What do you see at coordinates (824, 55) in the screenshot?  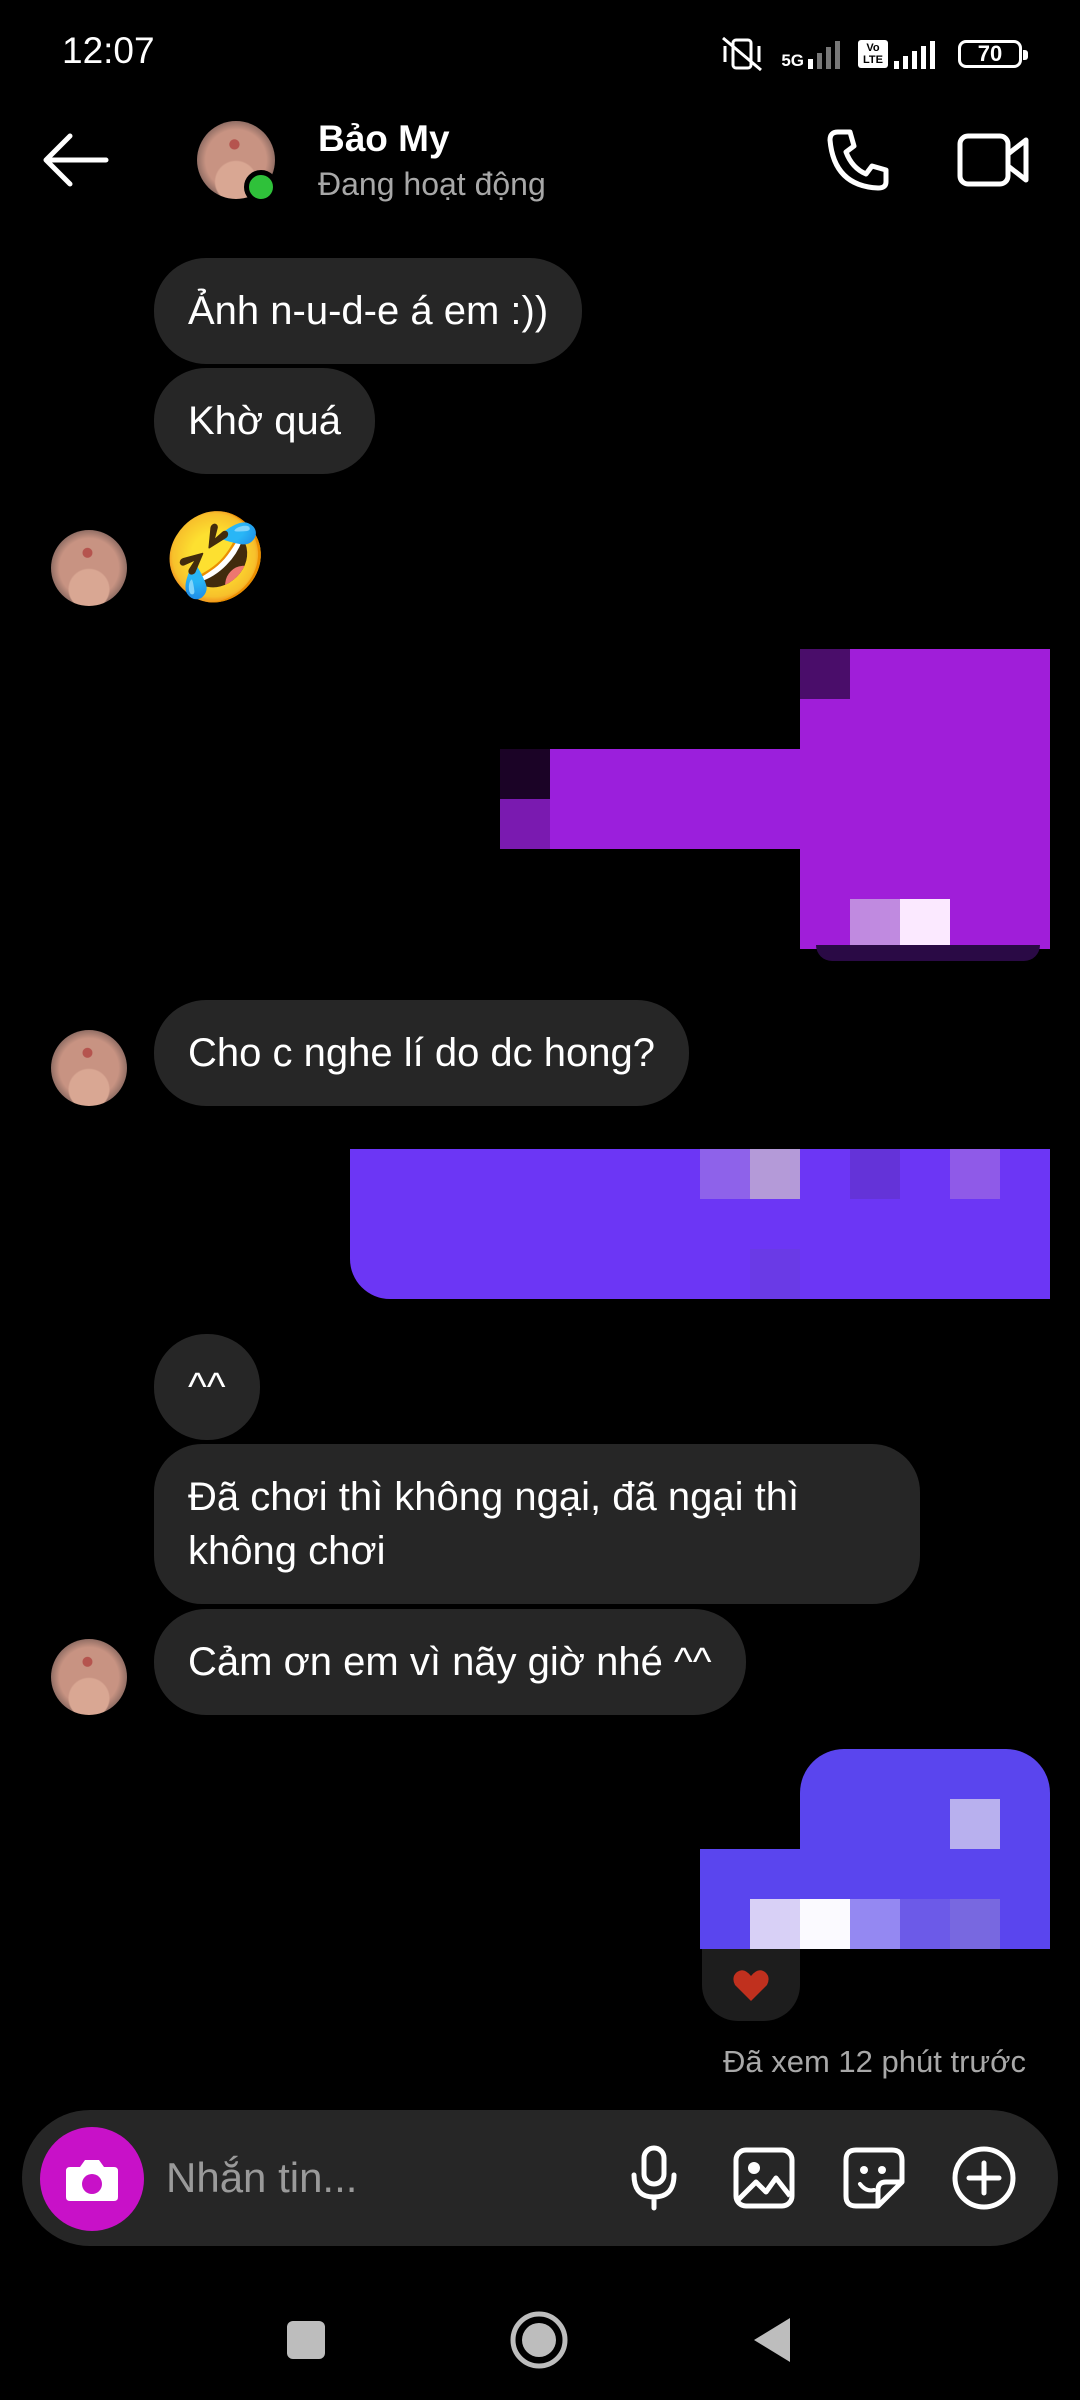 I see `signal-icon` at bounding box center [824, 55].